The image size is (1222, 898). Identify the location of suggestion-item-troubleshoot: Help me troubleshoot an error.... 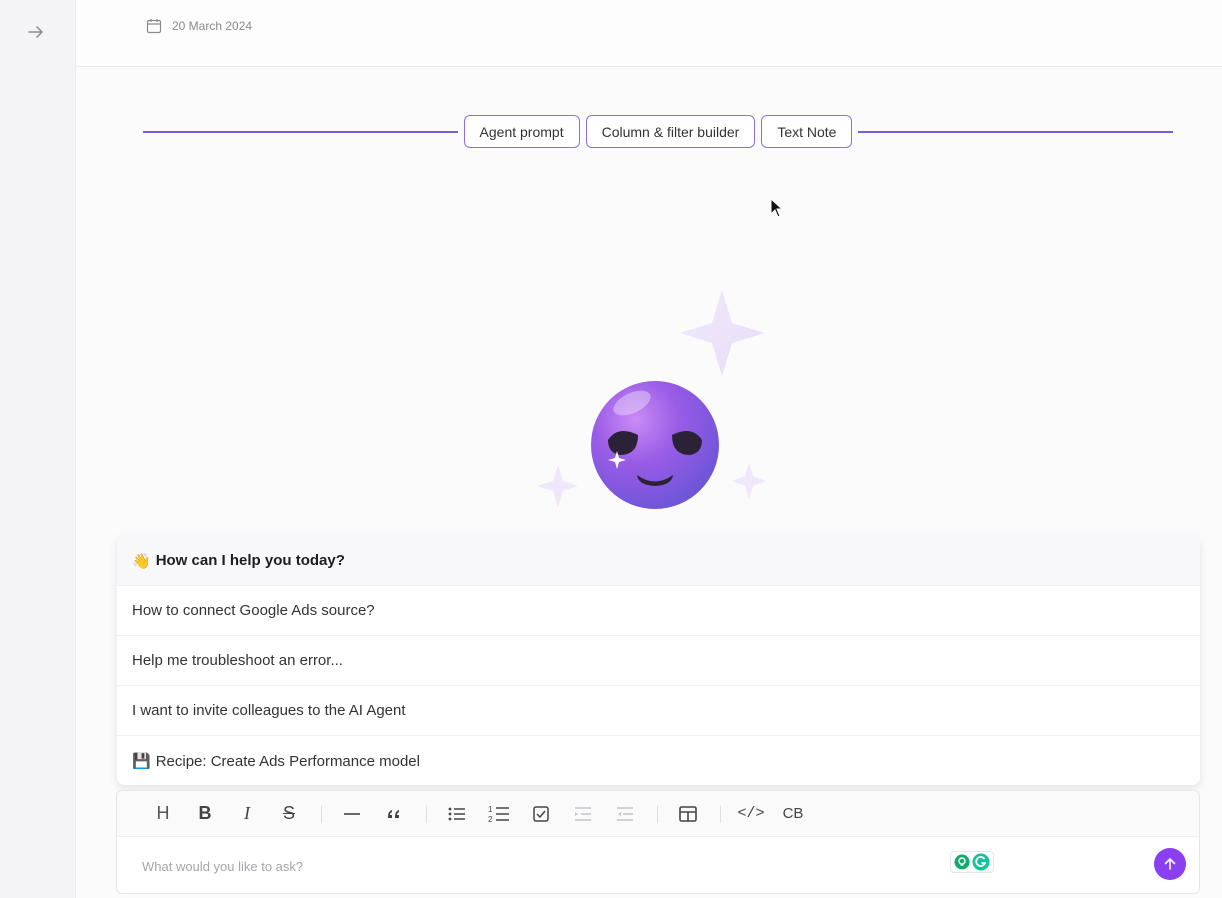
(658, 661).